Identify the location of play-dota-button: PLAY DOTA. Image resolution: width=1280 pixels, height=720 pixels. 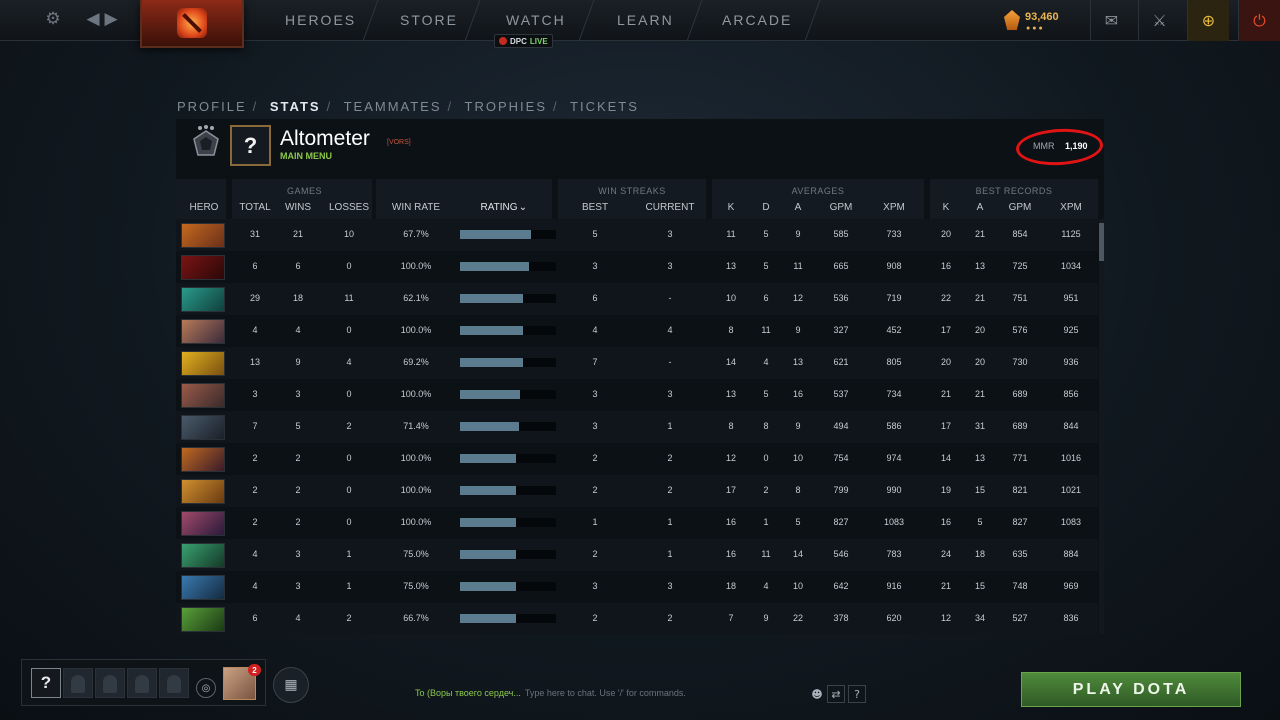
(1131, 689).